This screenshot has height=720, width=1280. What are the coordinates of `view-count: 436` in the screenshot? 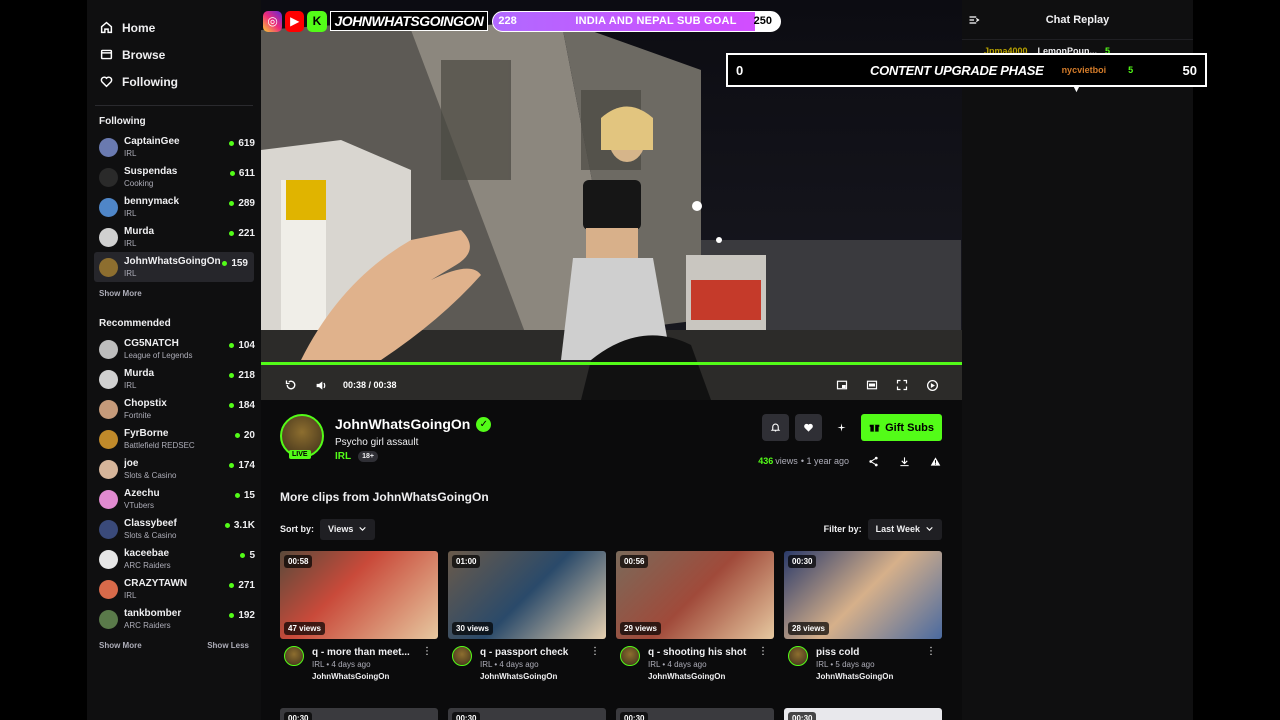 It's located at (766, 461).